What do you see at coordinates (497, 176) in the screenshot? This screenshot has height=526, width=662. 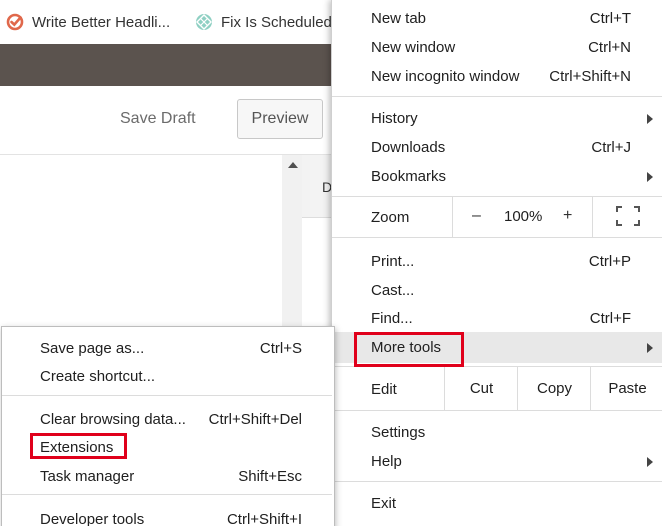 I see `menu-item-bookmarks: Bookmarks` at bounding box center [497, 176].